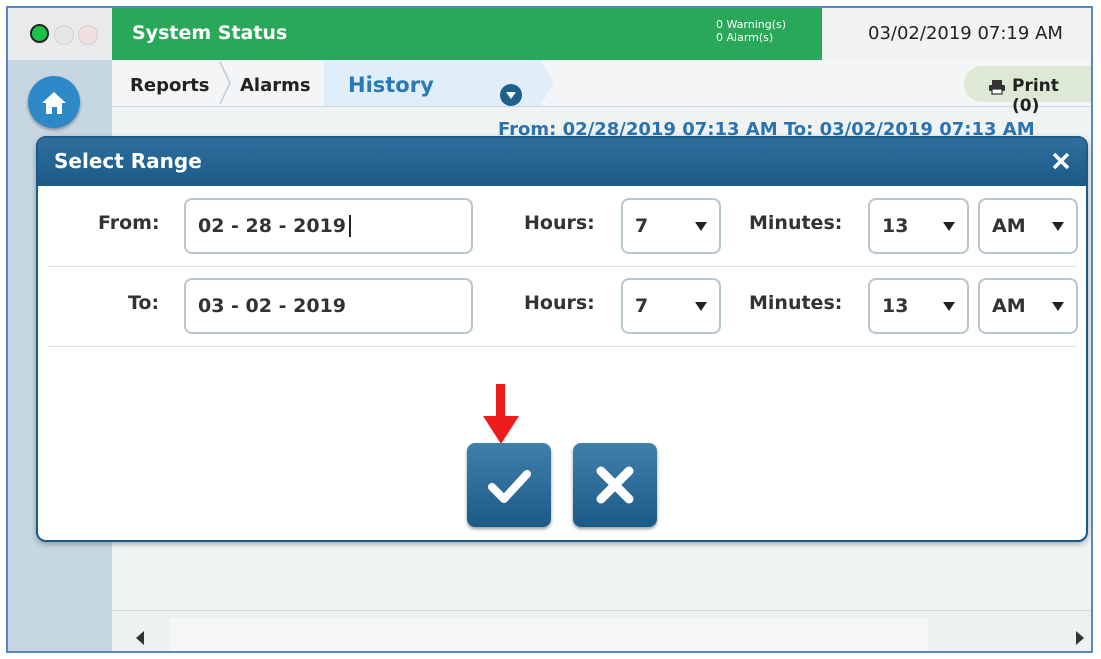  I want to click on from-date-field: 02 - 28 - 2019, so click(328, 226).